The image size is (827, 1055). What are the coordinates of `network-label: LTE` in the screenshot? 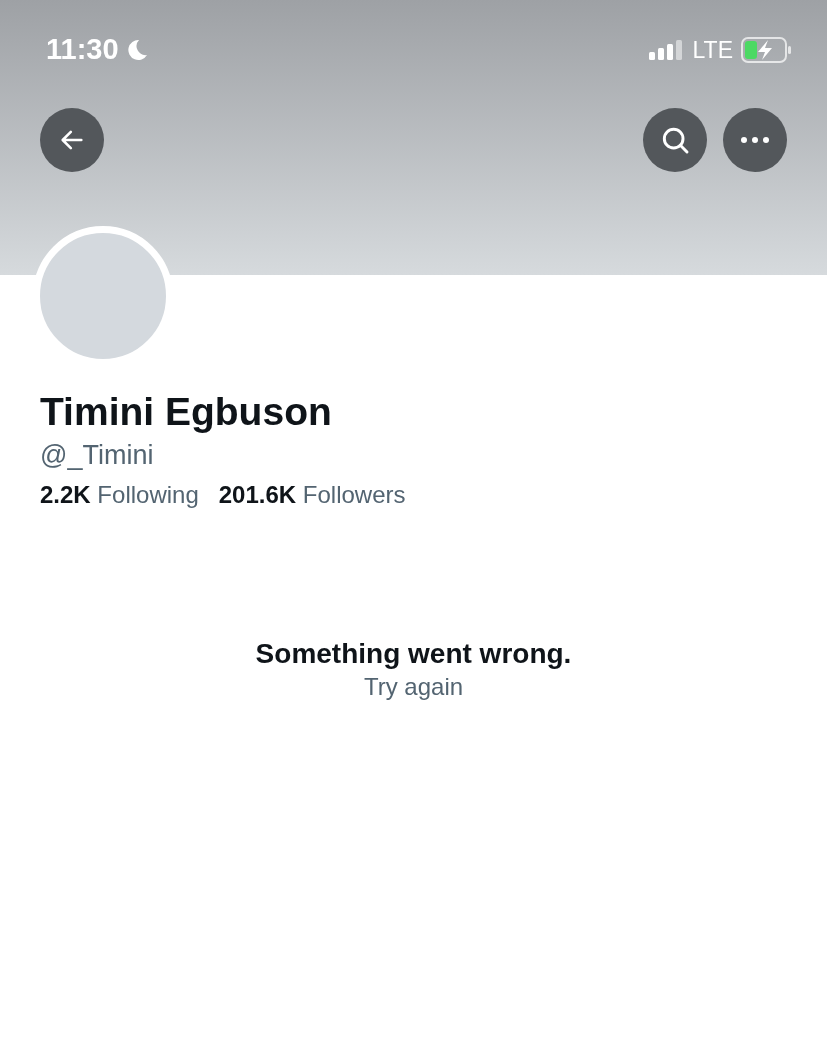 It's located at (712, 50).